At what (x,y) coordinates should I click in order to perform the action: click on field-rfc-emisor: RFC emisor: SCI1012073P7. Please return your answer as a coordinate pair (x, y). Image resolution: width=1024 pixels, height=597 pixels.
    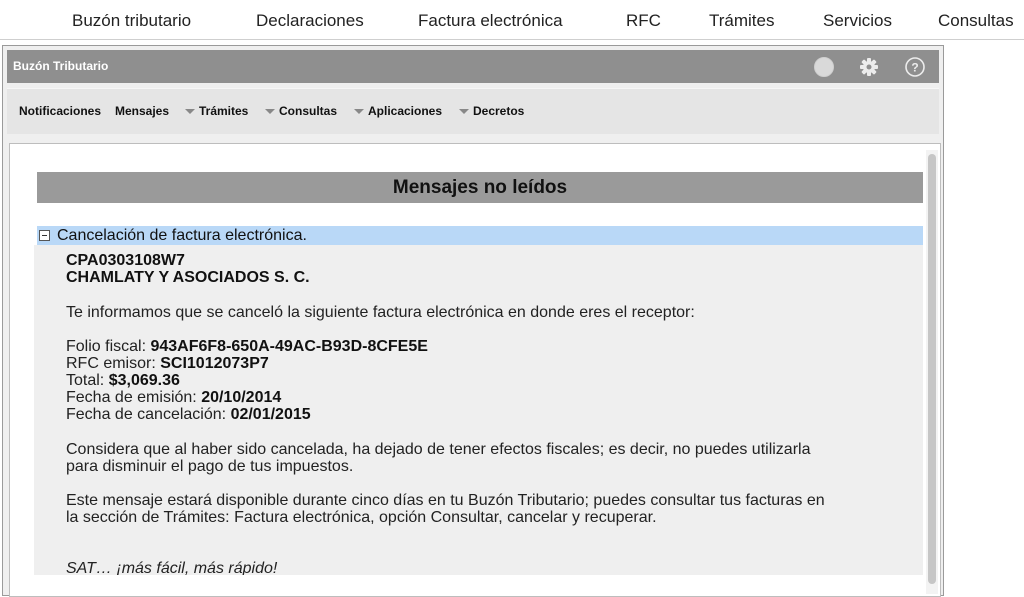
    Looking at the image, I should click on (167, 363).